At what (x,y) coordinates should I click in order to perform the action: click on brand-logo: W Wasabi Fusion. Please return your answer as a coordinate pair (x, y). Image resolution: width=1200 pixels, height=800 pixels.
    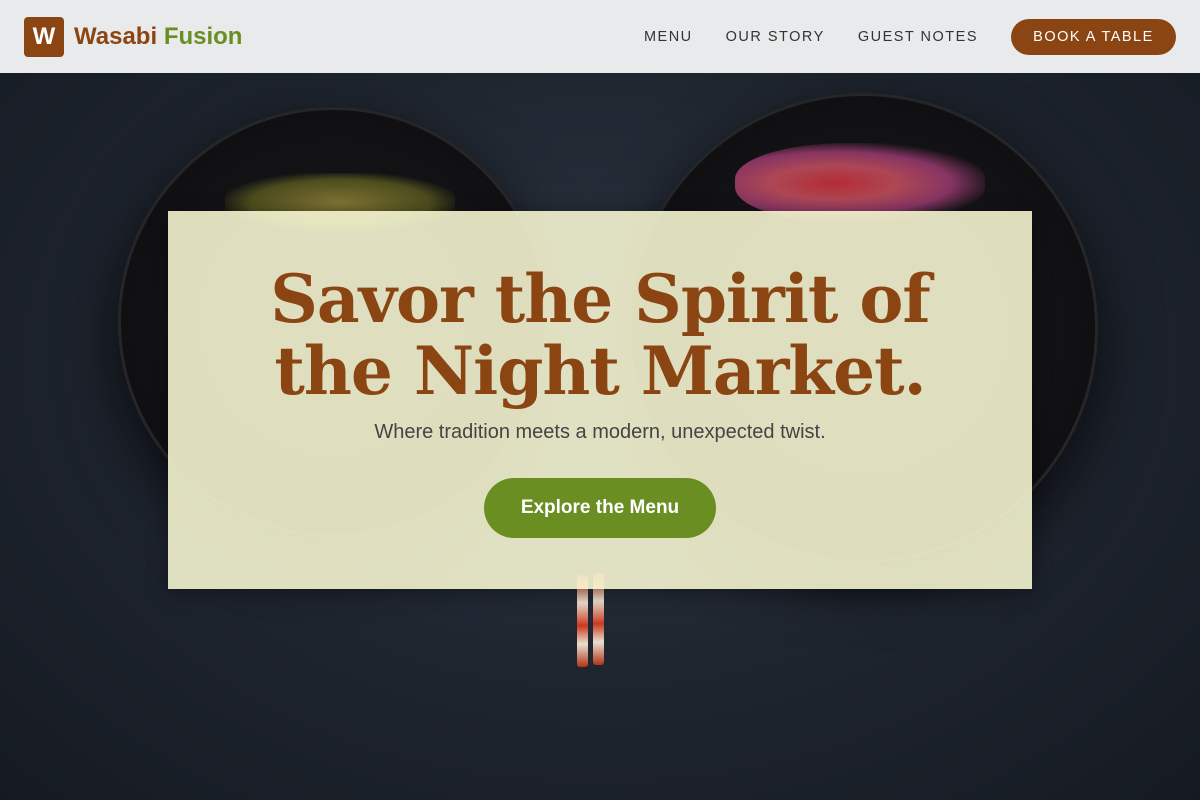
    Looking at the image, I should click on (133, 36).